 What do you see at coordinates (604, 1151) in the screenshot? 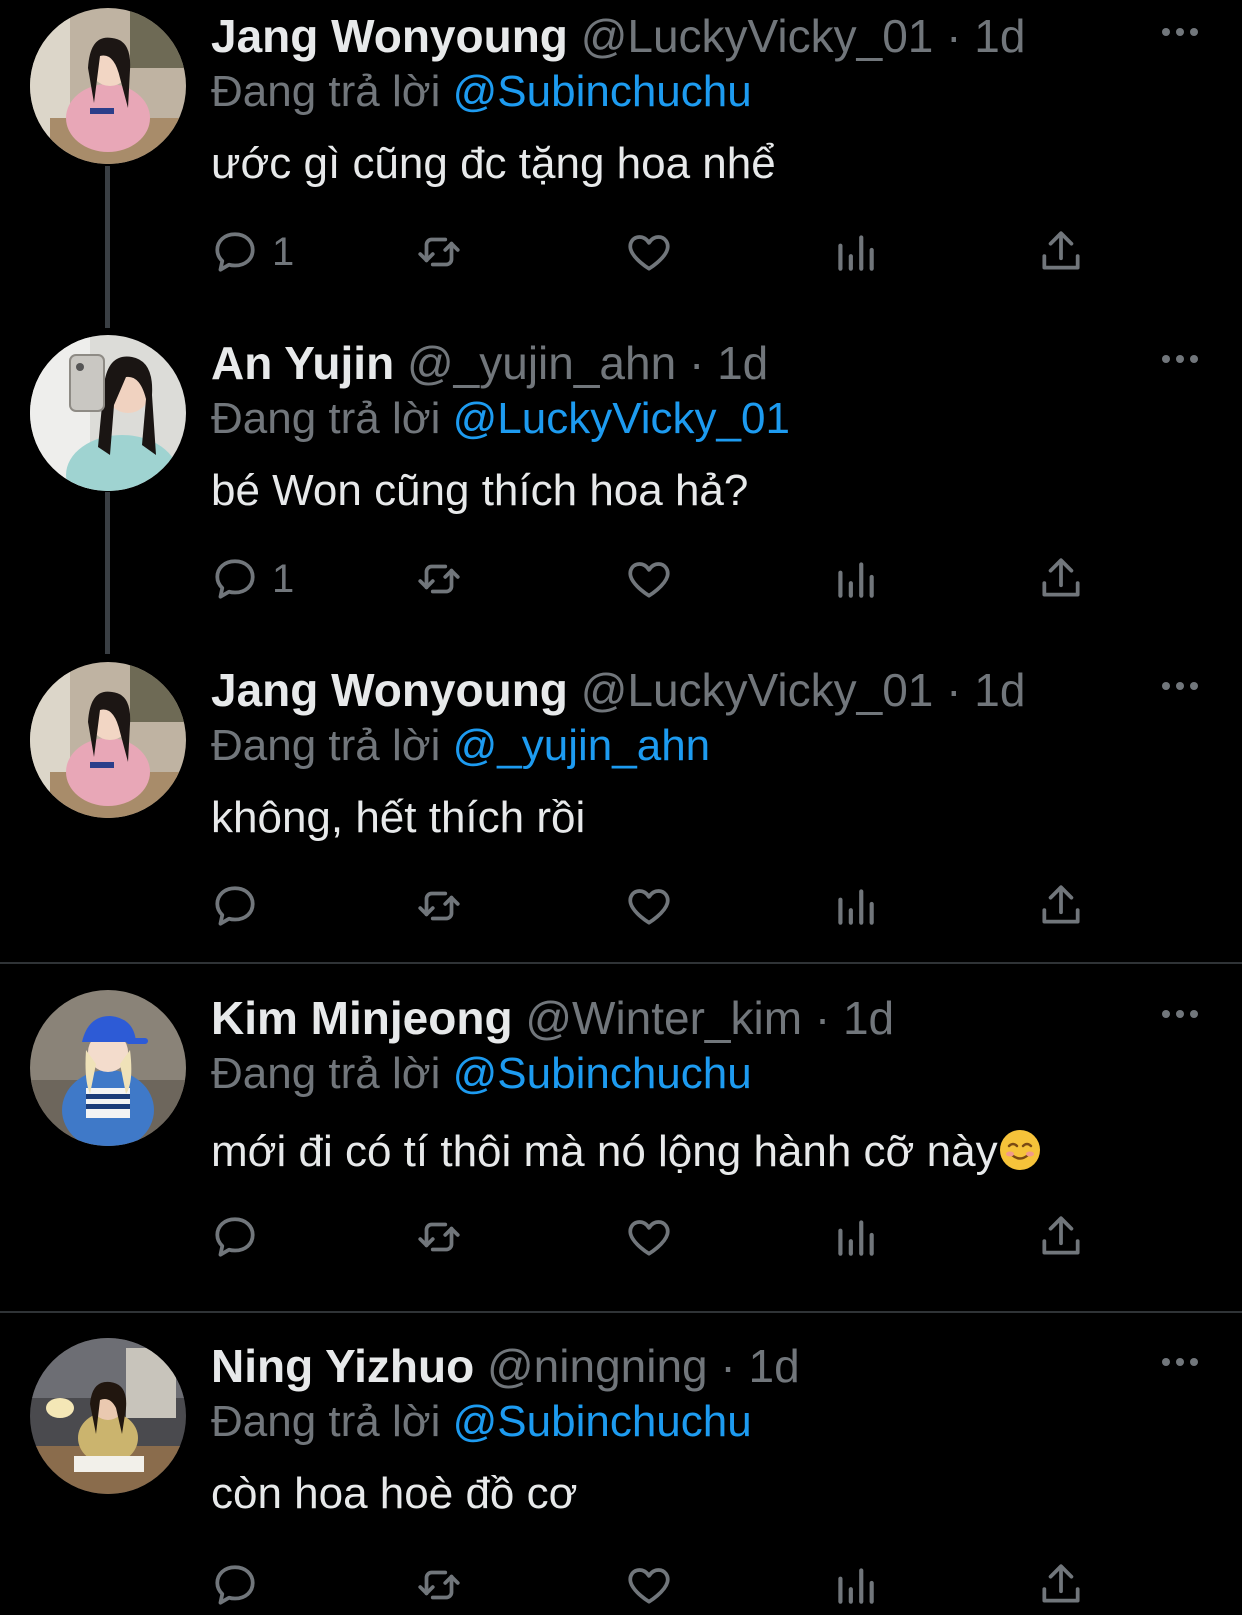
I see `tweet-text: mới đi có tí thôi mà nó lộng hành cỡ này` at bounding box center [604, 1151].